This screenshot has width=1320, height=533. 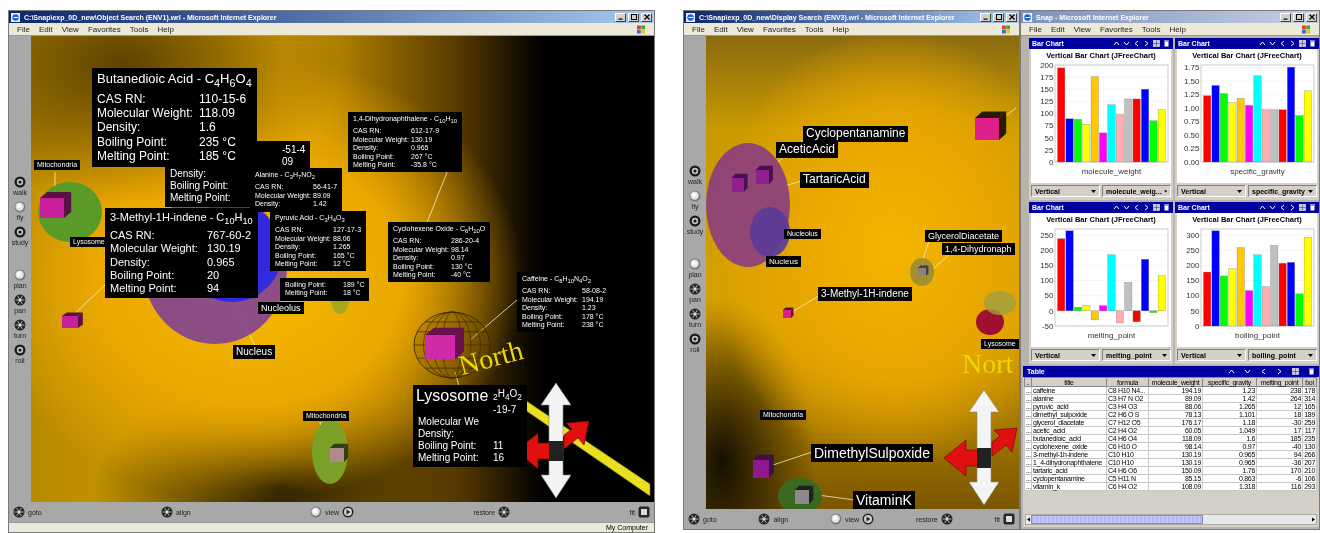 What do you see at coordinates (493, 320) in the screenshot?
I see `leader-line` at bounding box center [493, 320].